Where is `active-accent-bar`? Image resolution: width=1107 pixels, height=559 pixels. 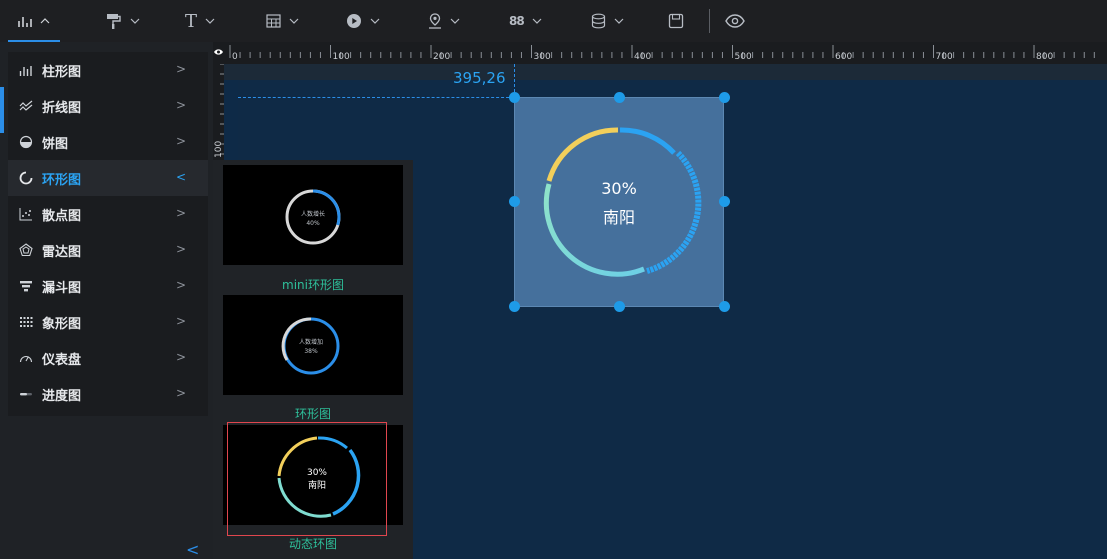
active-accent-bar is located at coordinates (2, 110).